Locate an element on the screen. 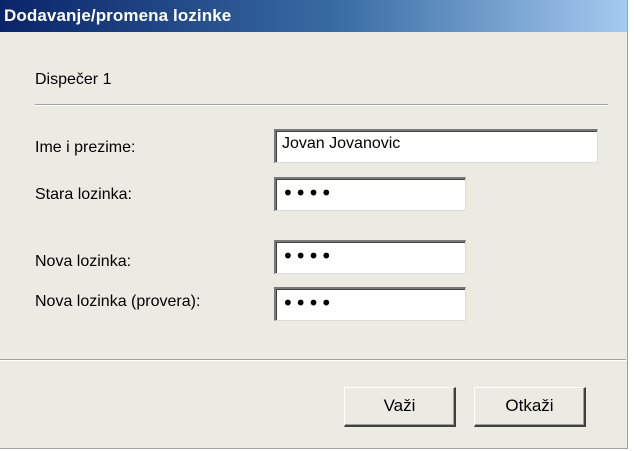 Image resolution: width=634 pixels, height=451 pixels. full-name-field: Jovan Jovanovic is located at coordinates (436, 146).